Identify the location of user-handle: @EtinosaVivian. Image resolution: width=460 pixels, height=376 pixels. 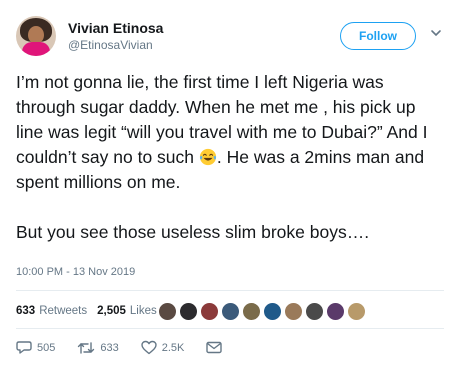
(110, 45).